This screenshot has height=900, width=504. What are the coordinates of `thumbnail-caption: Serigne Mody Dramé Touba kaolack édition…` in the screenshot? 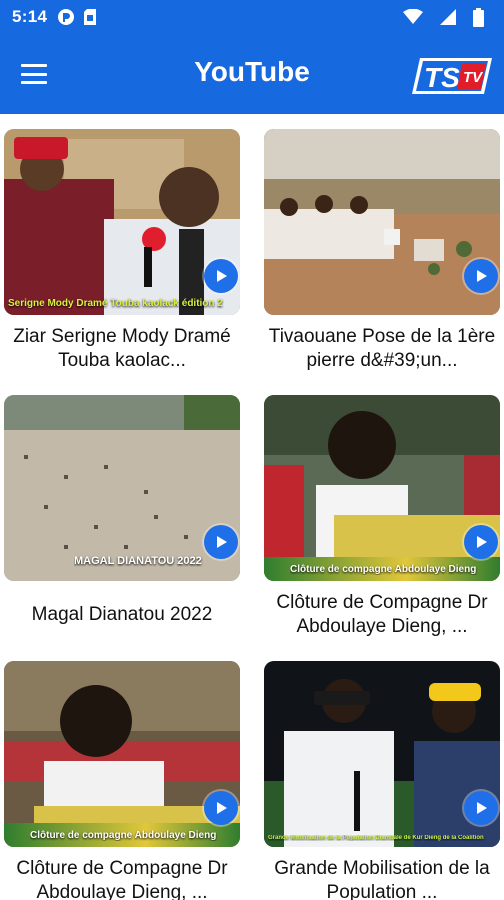 It's located at (115, 303).